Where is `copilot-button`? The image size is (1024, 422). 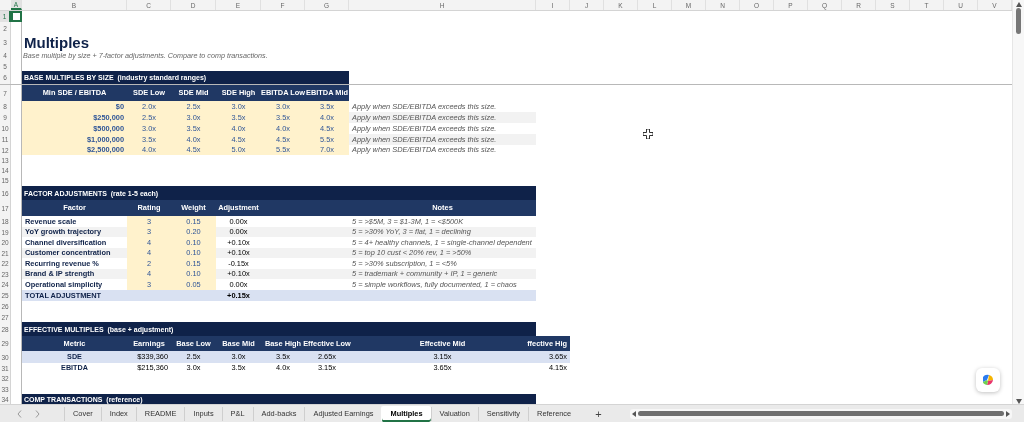 copilot-button is located at coordinates (988, 380).